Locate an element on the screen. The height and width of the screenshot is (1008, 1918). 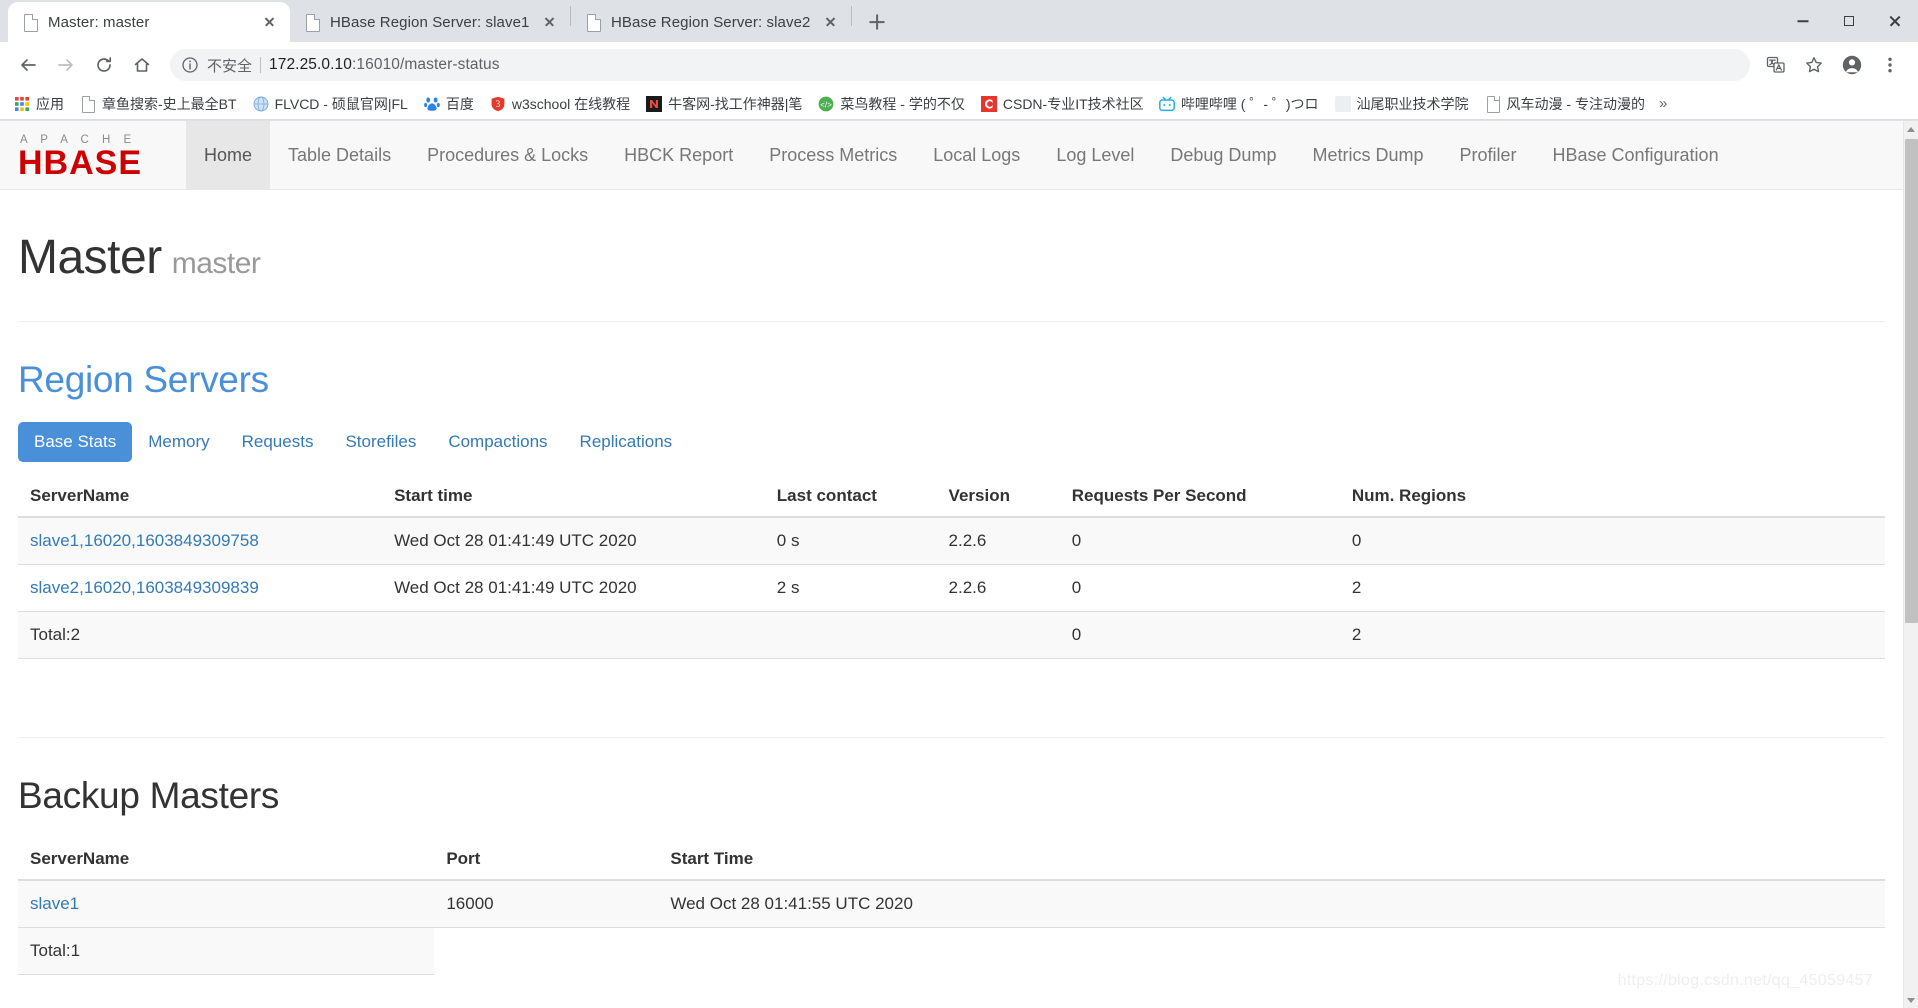
new-tab-button is located at coordinates (877, 22).